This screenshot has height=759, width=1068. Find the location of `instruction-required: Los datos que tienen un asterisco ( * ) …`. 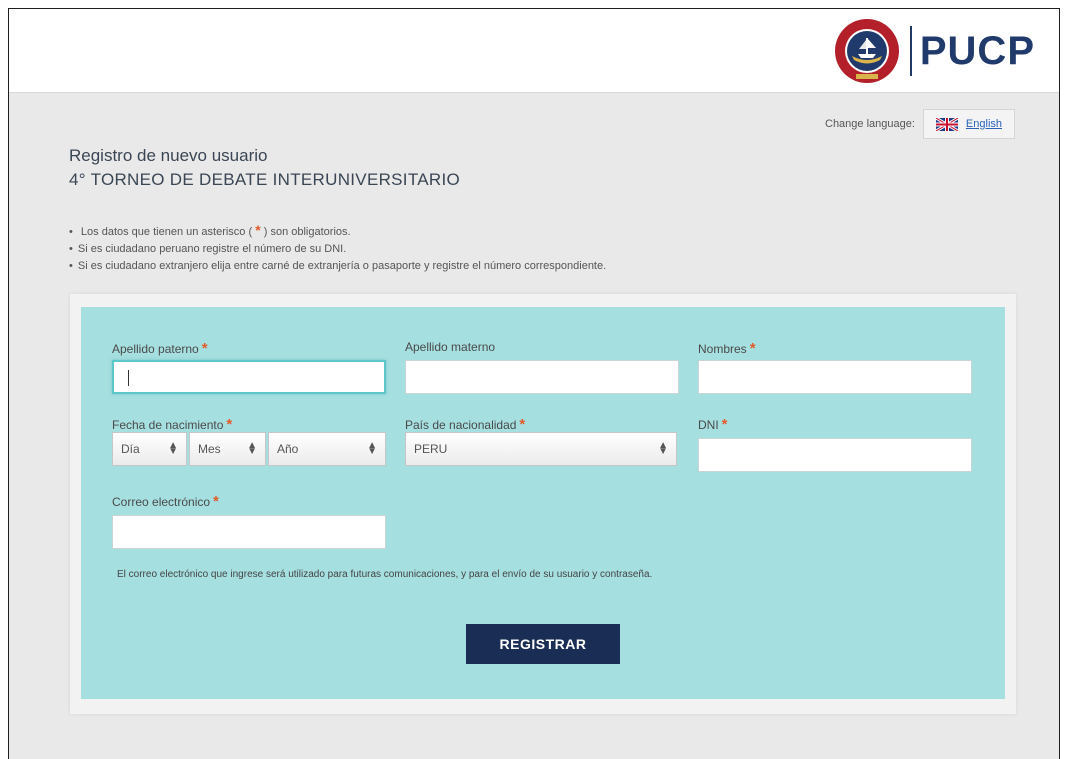

instruction-required: Los datos que tienen un asterisco ( * ) … is located at coordinates (337, 231).